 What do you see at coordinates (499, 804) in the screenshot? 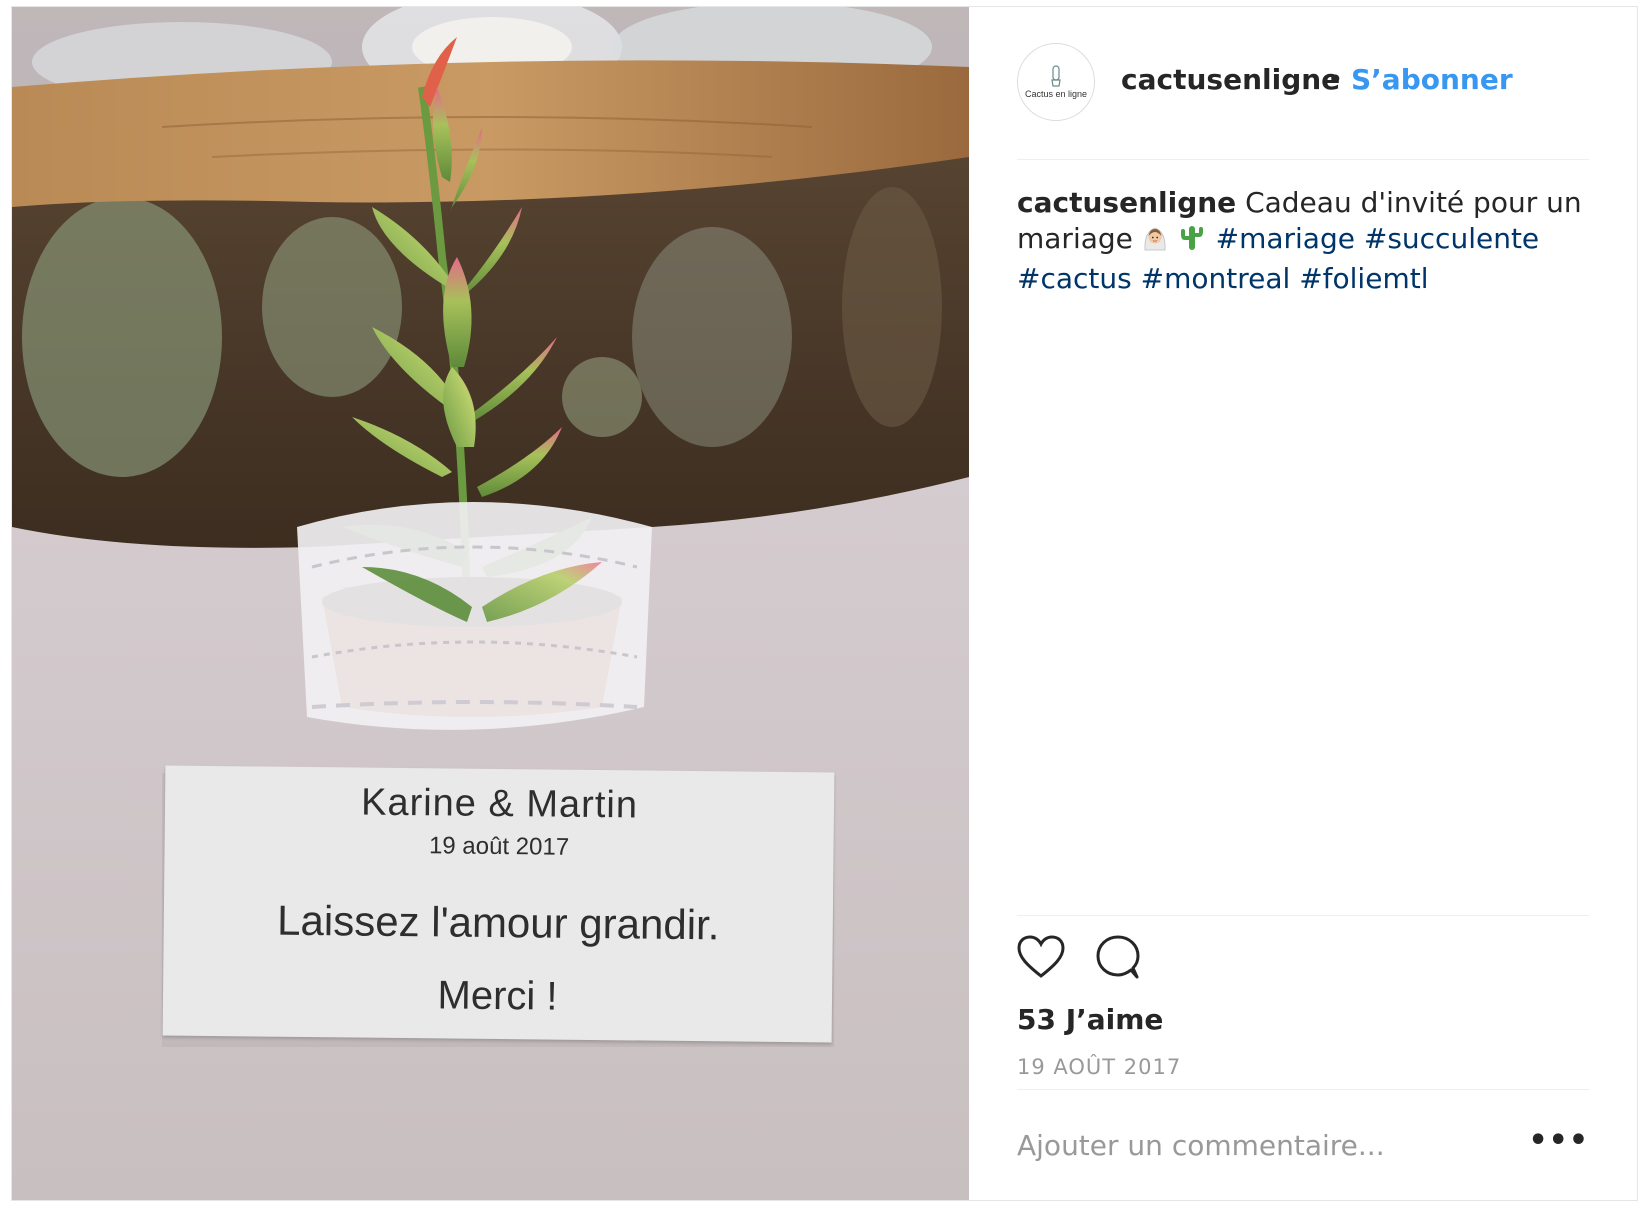
I see `card-names: Karine & Martin` at bounding box center [499, 804].